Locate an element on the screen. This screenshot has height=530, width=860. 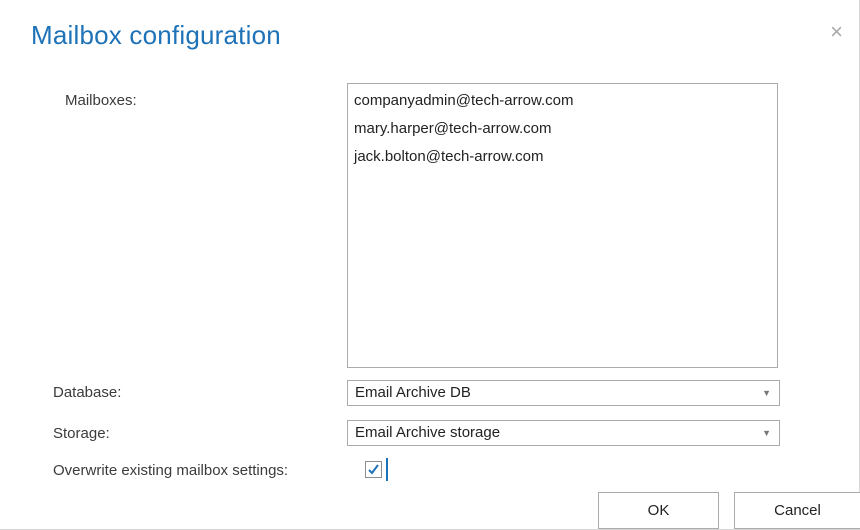
overwrite-checkbox is located at coordinates (373, 469).